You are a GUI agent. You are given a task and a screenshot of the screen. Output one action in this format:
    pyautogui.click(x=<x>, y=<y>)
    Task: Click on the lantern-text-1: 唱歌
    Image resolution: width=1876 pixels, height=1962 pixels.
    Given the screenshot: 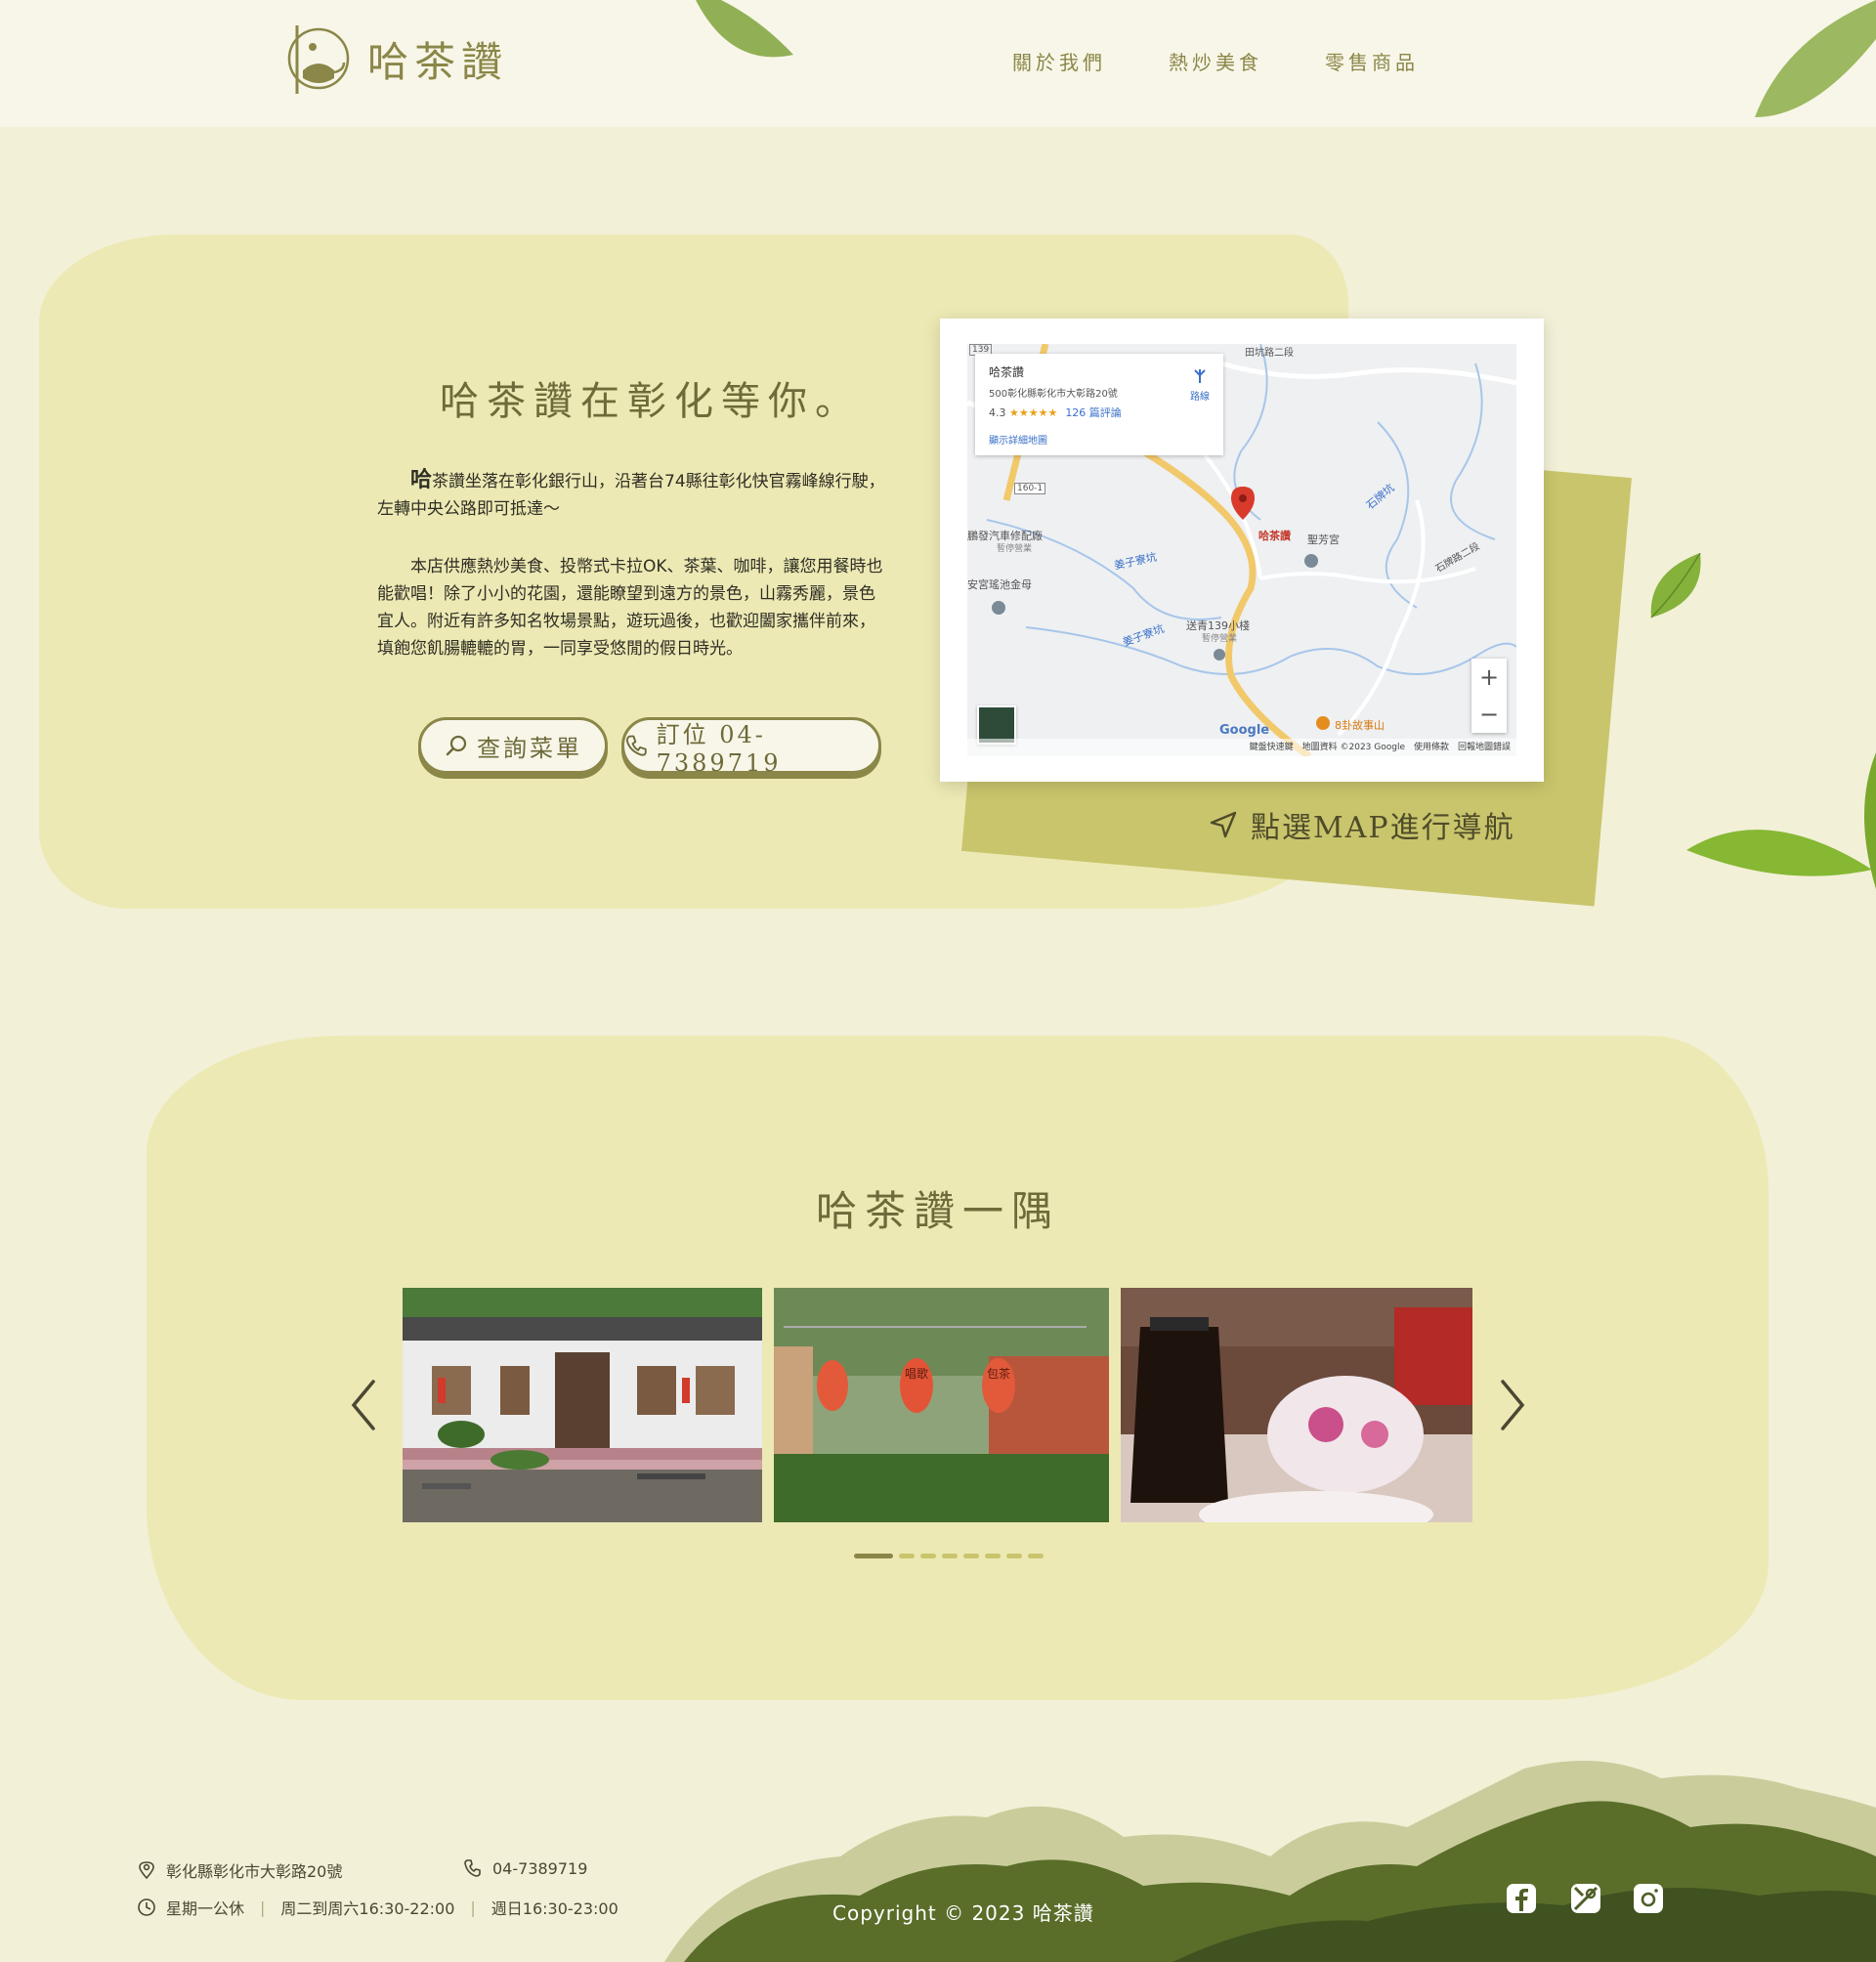 What is the action you would take?
    pyautogui.click(x=916, y=1374)
    